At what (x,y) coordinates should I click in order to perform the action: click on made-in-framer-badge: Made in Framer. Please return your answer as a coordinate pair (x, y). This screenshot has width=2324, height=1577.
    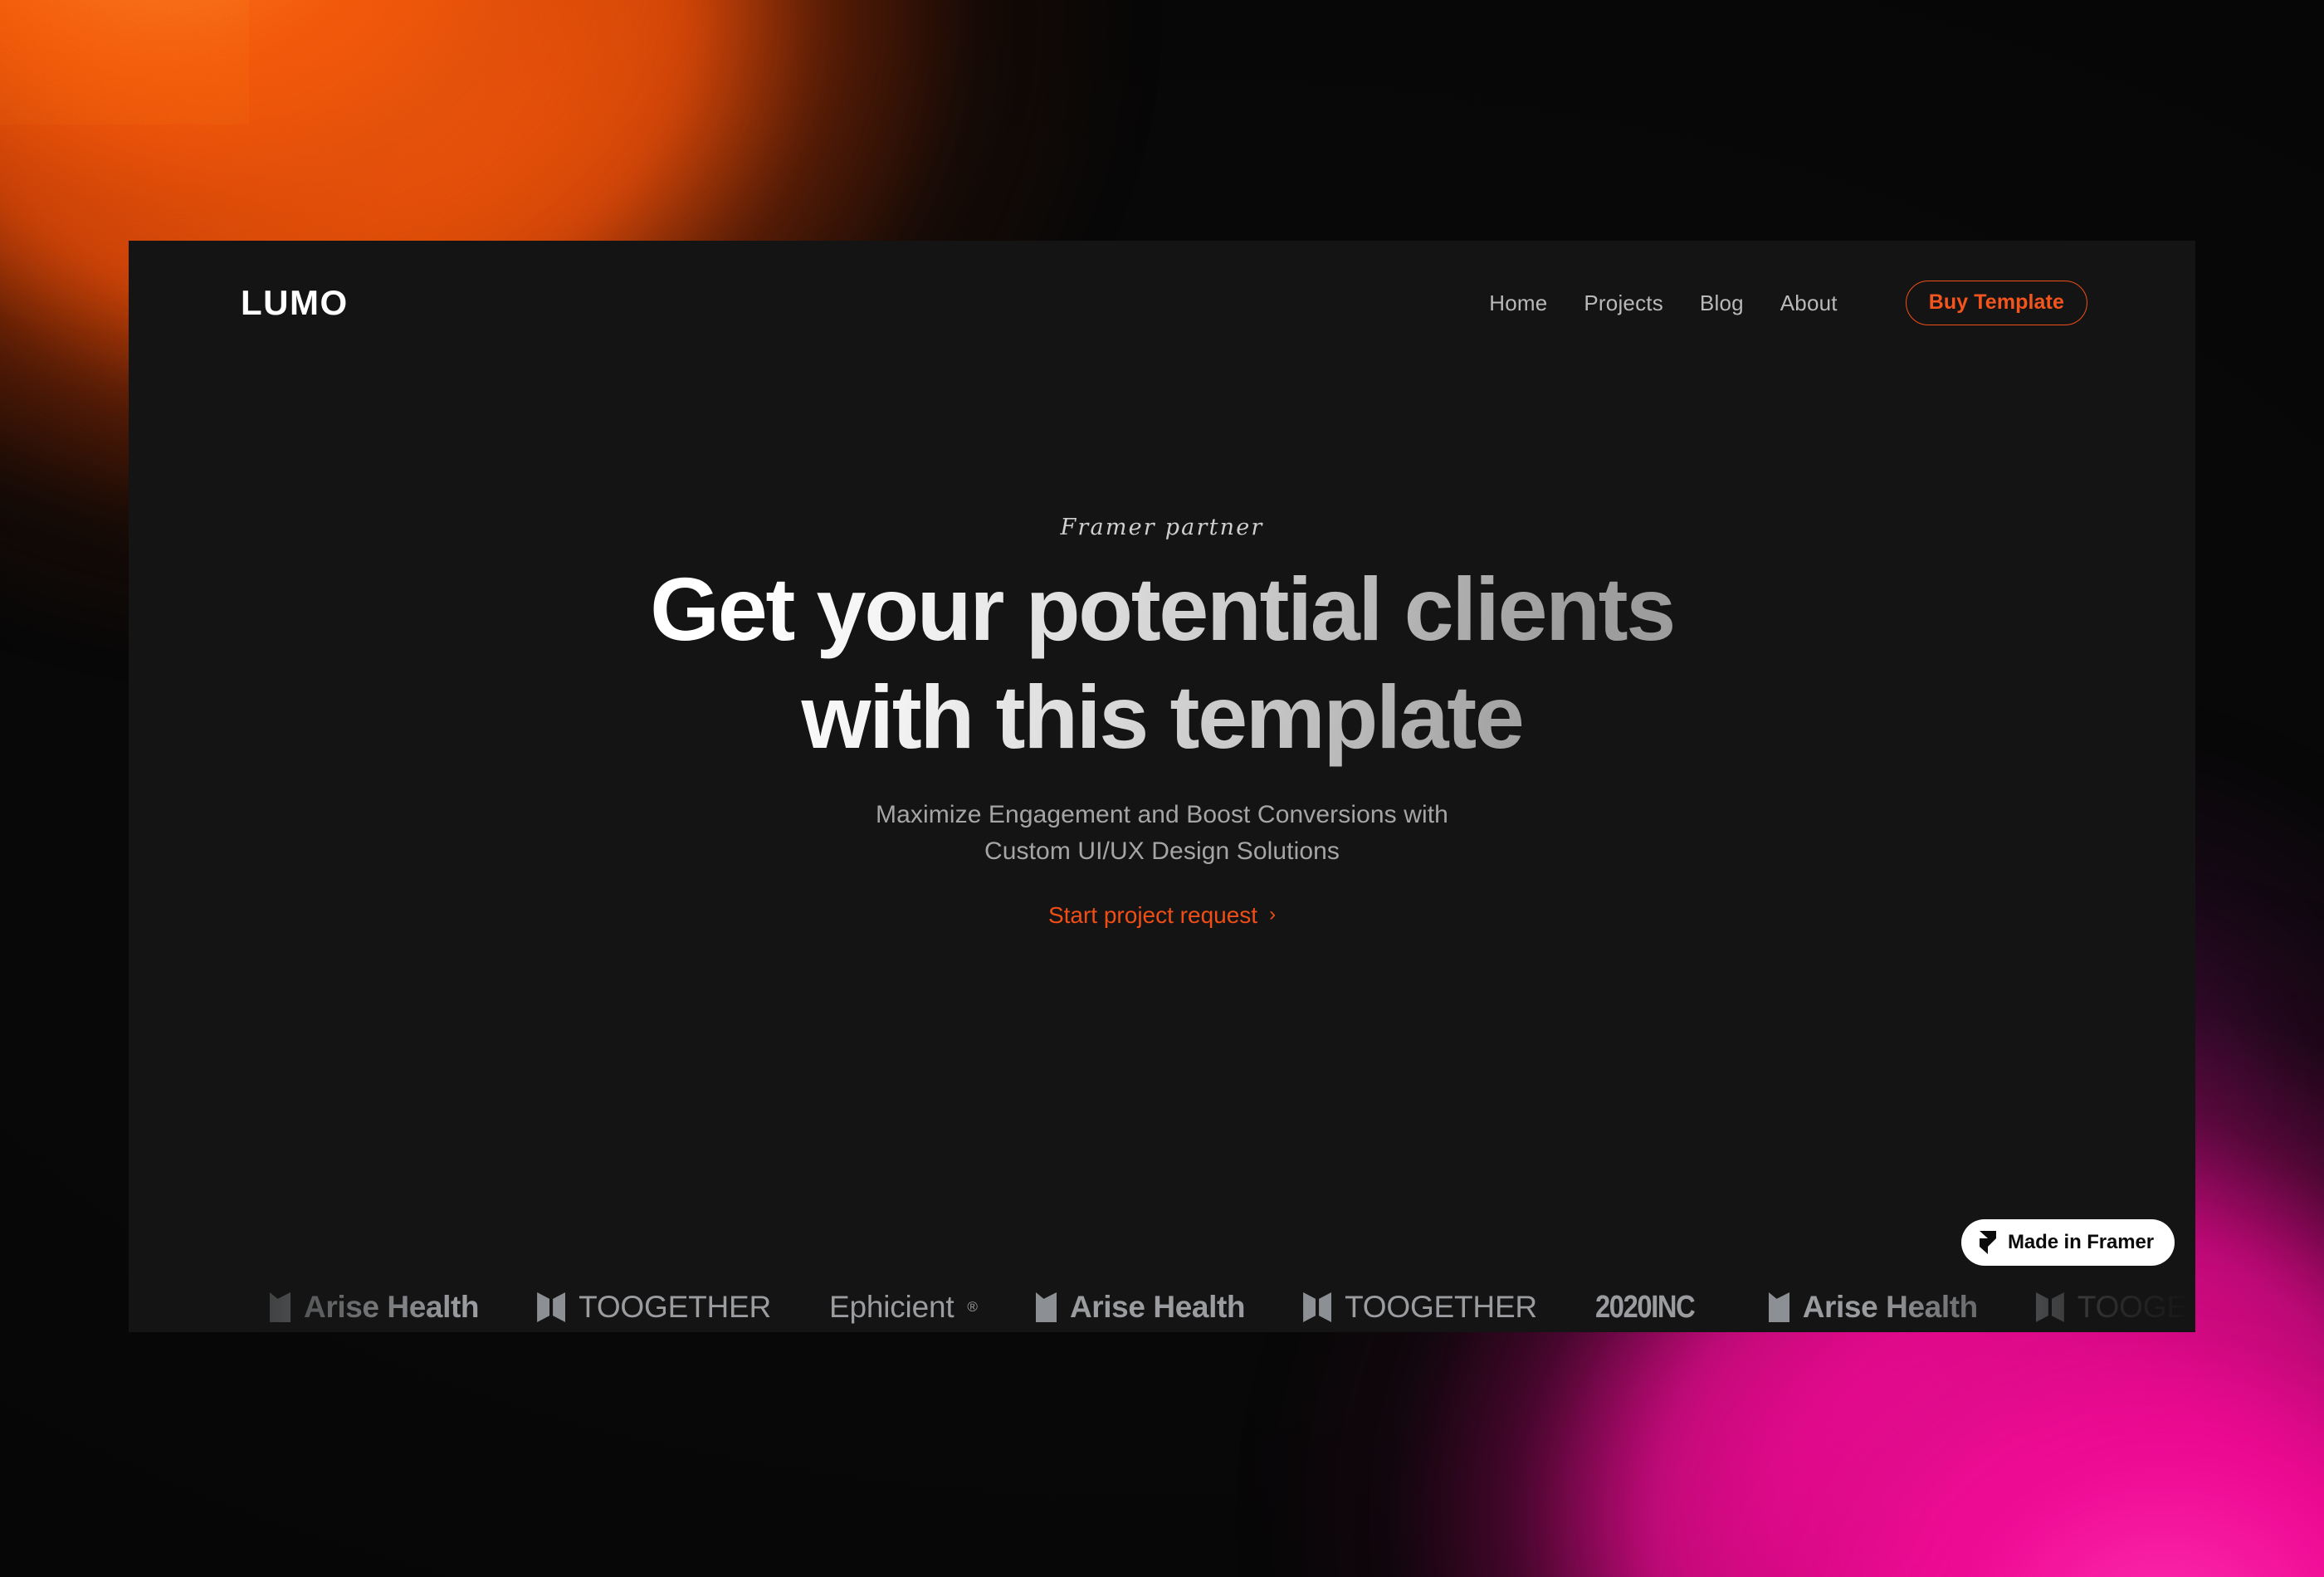
    Looking at the image, I should click on (2068, 1243).